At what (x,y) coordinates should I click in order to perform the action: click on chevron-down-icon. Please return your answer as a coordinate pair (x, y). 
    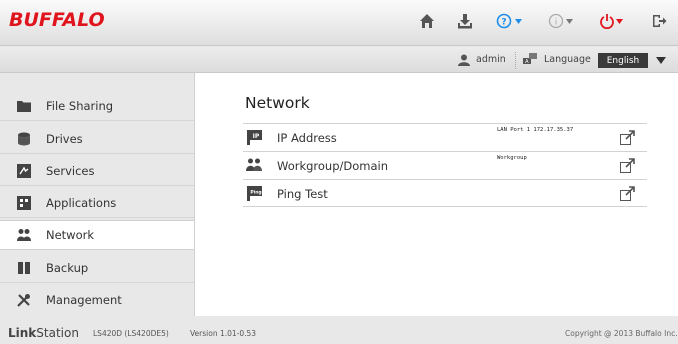
    Looking at the image, I should click on (661, 60).